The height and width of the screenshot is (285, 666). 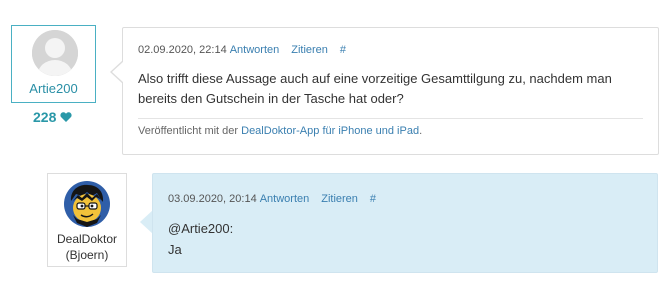 I want to click on user-mention: @Artie200:, so click(x=200, y=228).